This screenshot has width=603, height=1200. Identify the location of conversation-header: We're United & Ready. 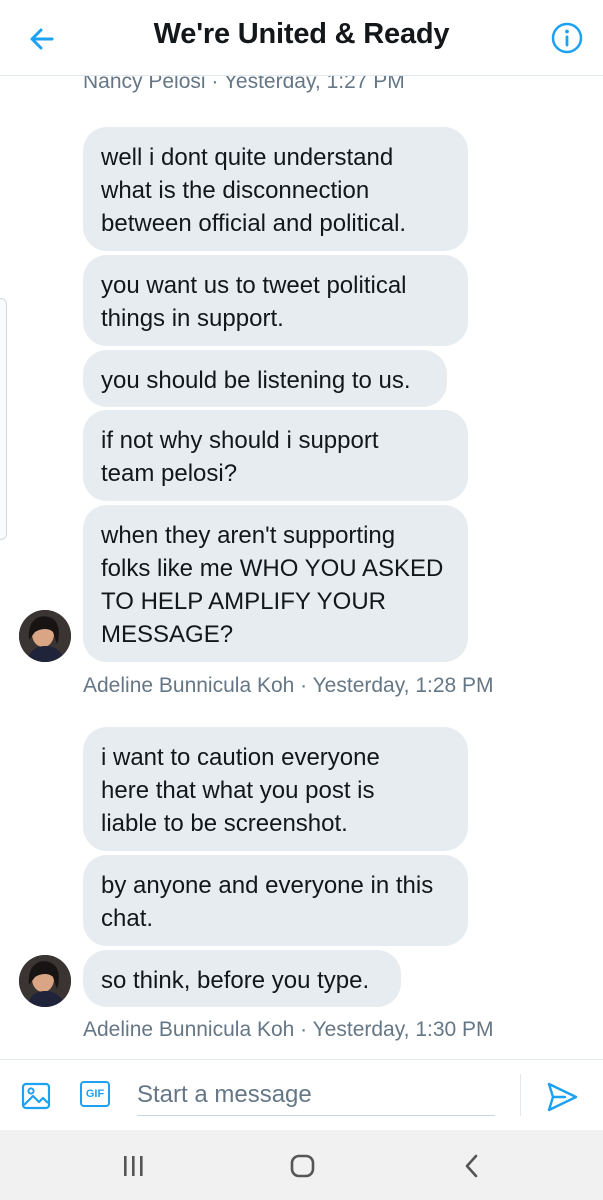
(301, 38).